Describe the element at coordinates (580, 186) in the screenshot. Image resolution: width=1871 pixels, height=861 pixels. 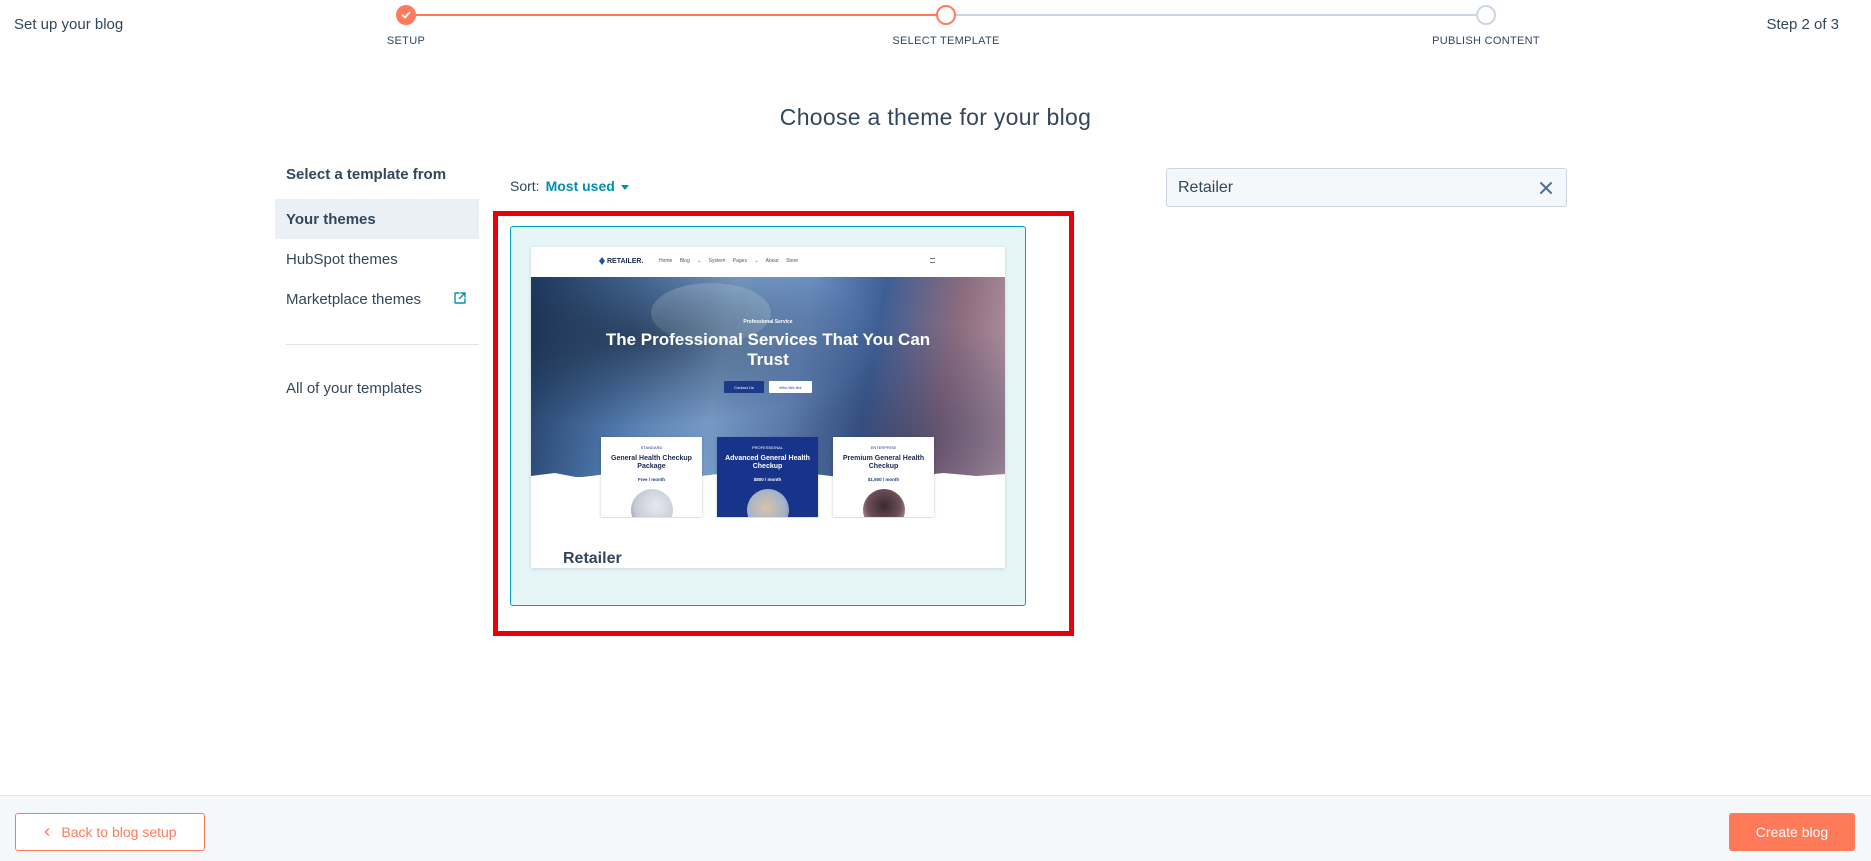
I see `sort-value: Most used` at that location.